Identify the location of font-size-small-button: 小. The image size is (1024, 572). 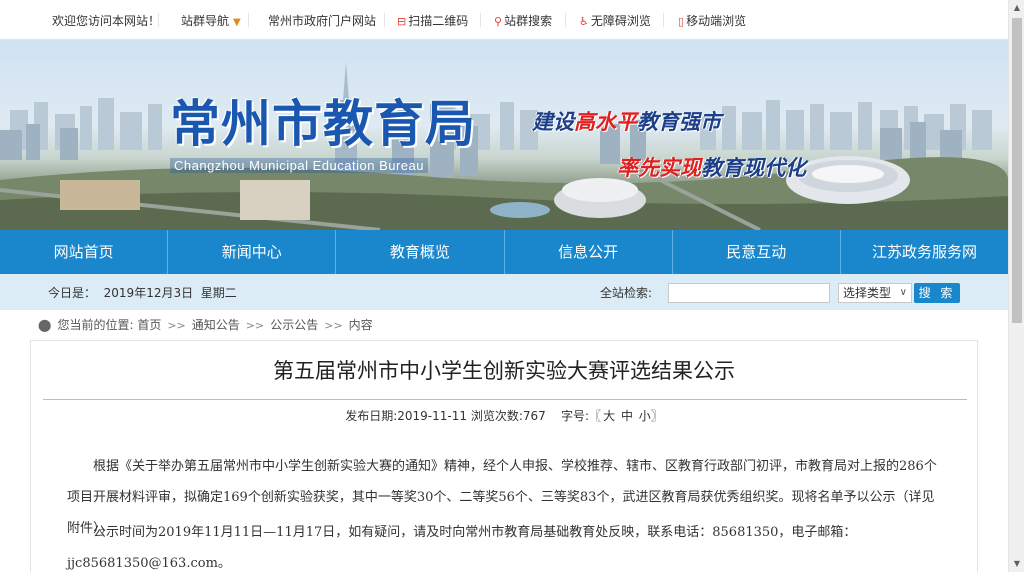
(645, 416).